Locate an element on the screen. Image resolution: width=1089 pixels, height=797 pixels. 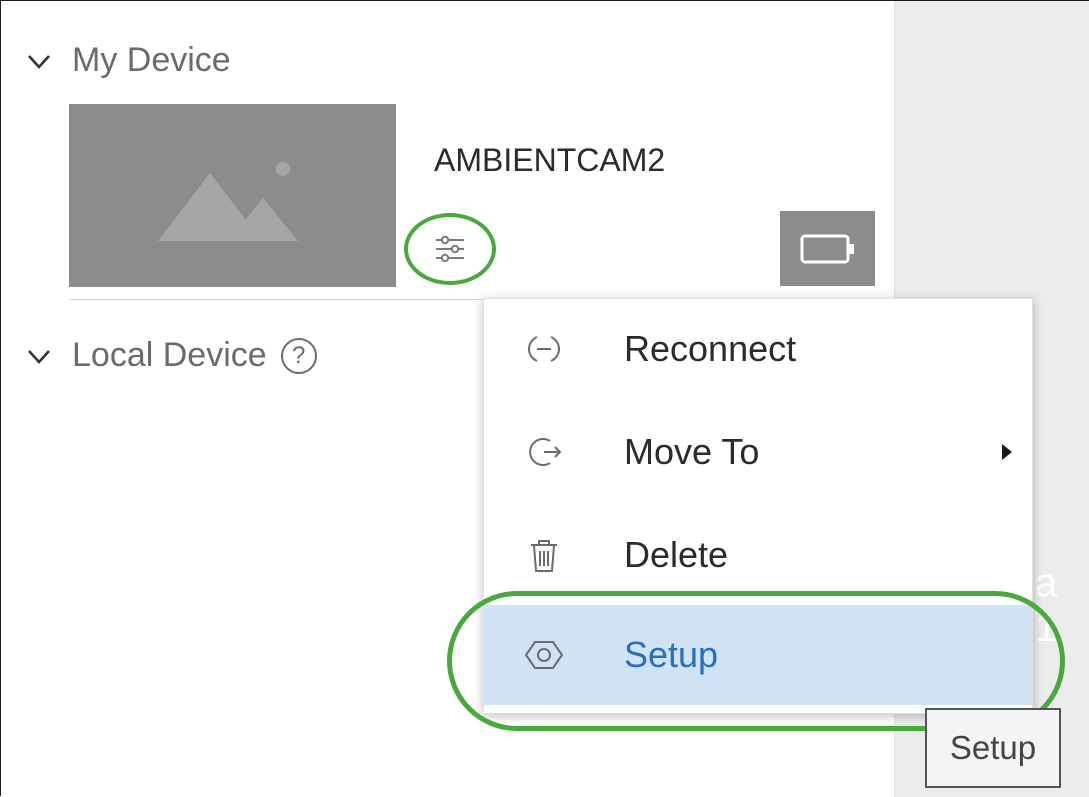
device-name: AMBIENTCAM2 is located at coordinates (550, 160).